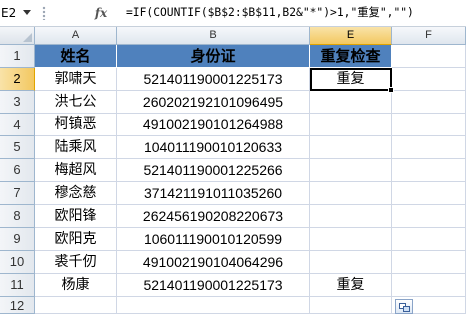 This screenshot has height=314, width=466. What do you see at coordinates (429, 285) in the screenshot?
I see `cell-f11` at bounding box center [429, 285].